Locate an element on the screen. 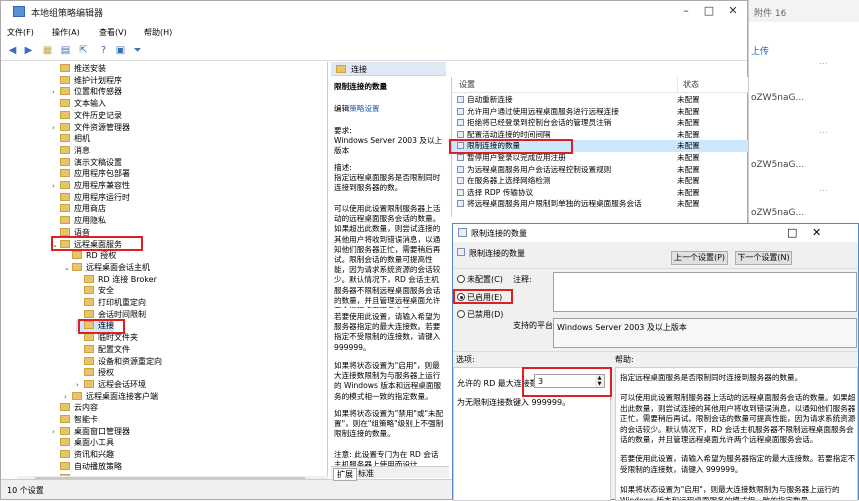 The width and height of the screenshot is (859, 501). menu-action: 操作(A) is located at coordinates (66, 32).